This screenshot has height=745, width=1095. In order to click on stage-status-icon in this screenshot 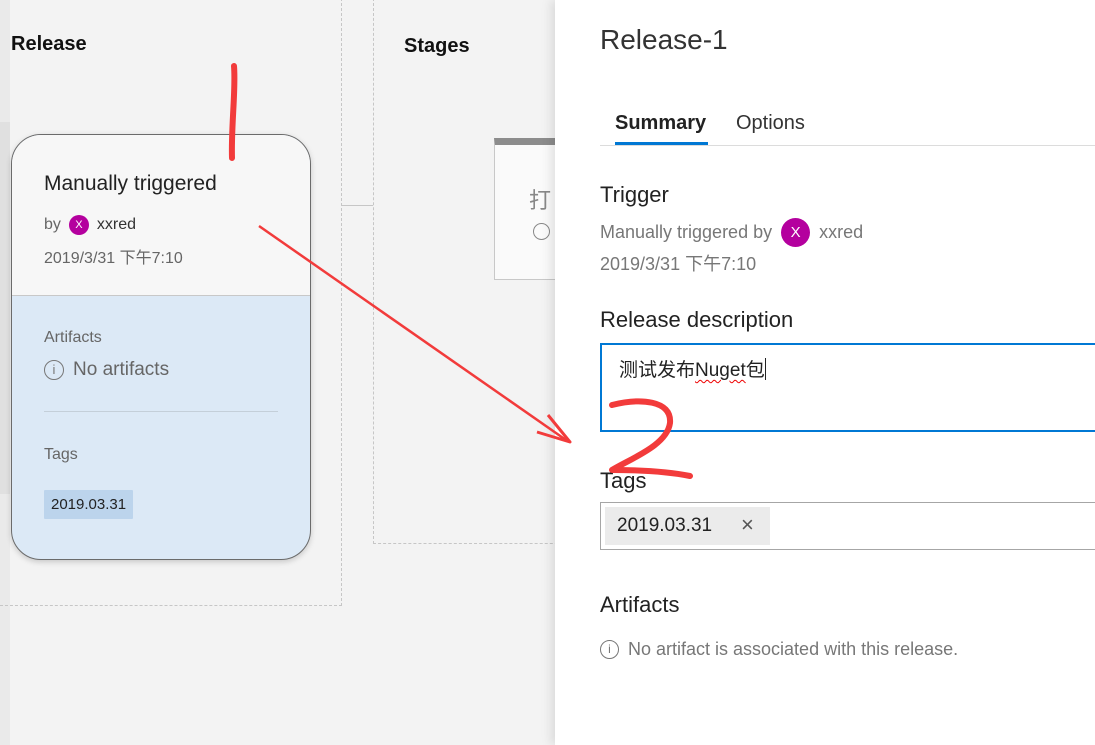, I will do `click(541, 231)`.